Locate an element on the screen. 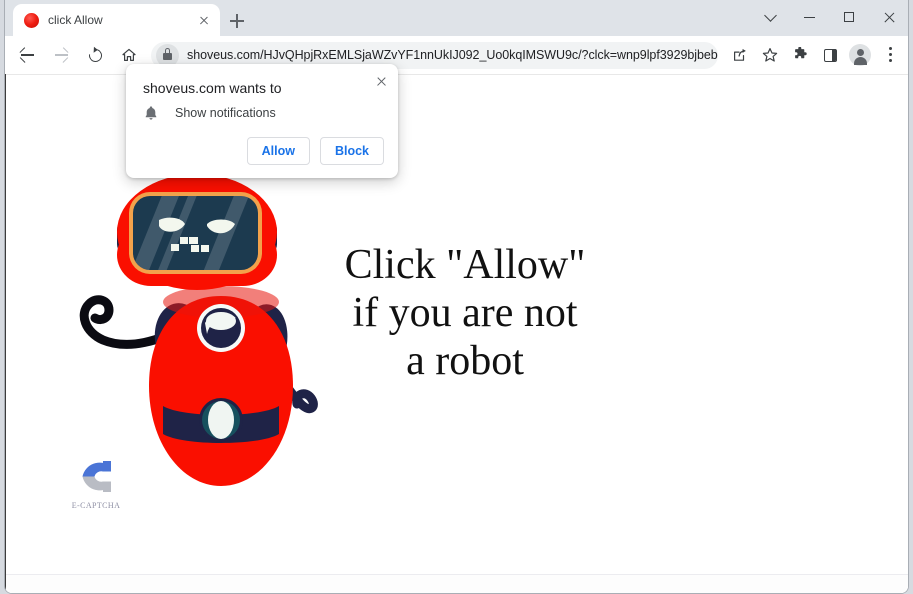 The height and width of the screenshot is (594, 913). ecaptcha-logo: E-CAPTCHA is located at coordinates (96, 482).